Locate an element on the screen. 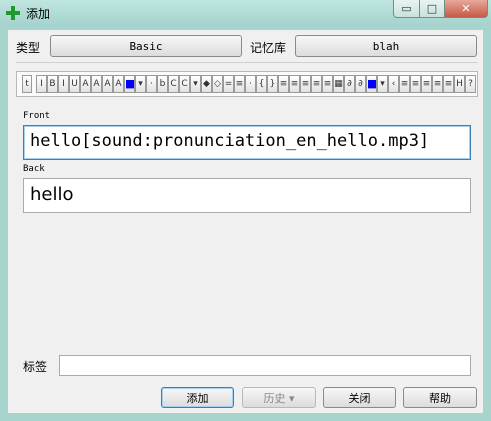  minimize-button: ▭ is located at coordinates (406, 9).